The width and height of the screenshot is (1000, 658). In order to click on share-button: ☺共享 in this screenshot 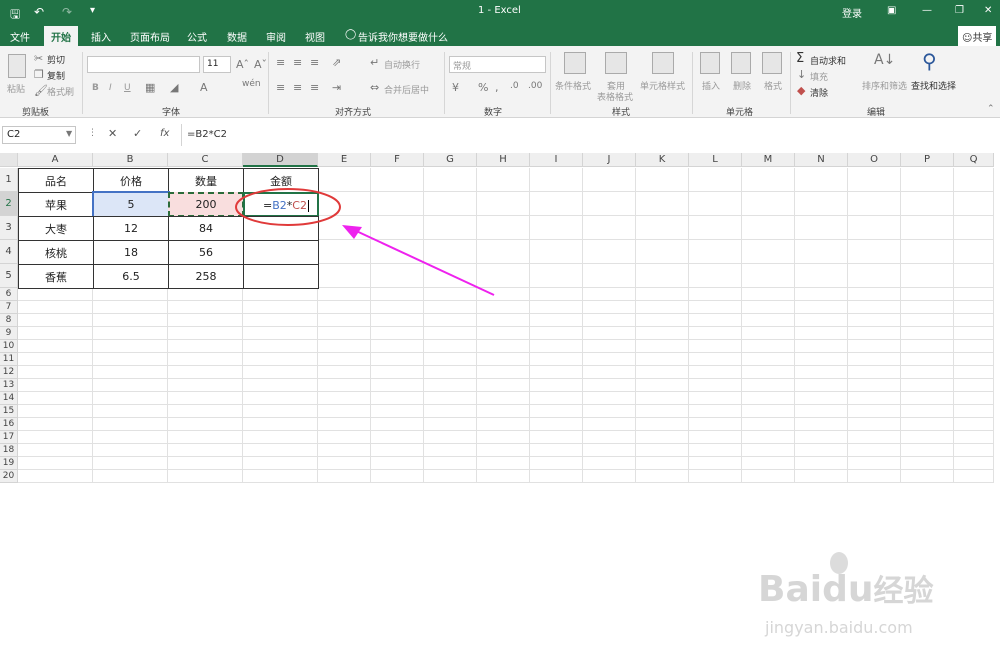, I will do `click(977, 36)`.